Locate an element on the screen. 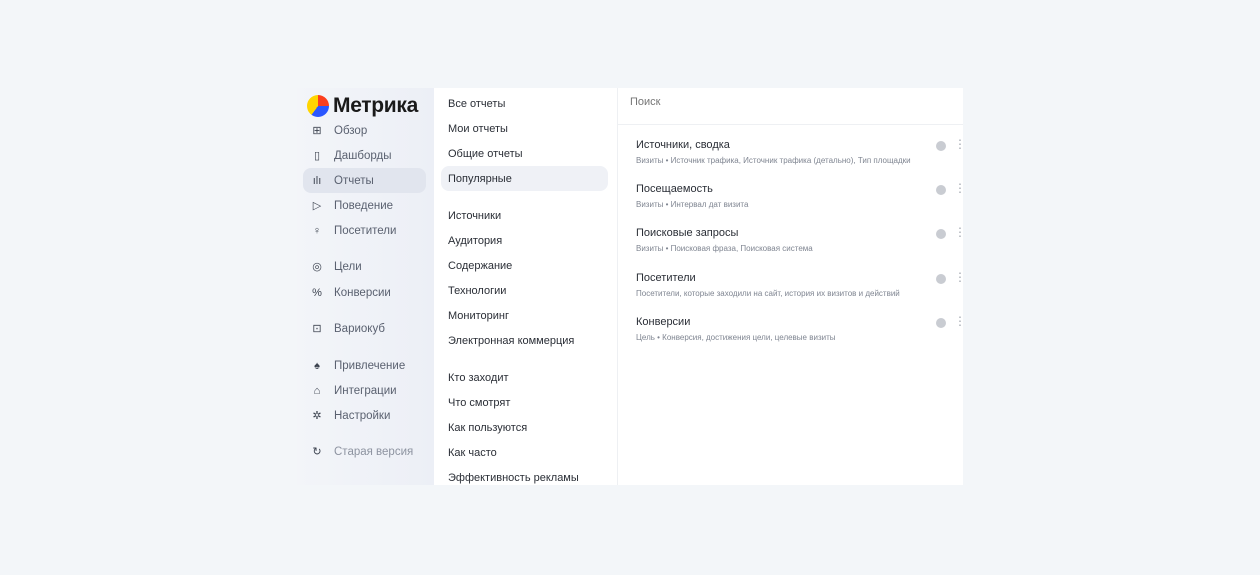 The width and height of the screenshot is (1260, 575). category-item: Мои отчеты is located at coordinates (524, 128).